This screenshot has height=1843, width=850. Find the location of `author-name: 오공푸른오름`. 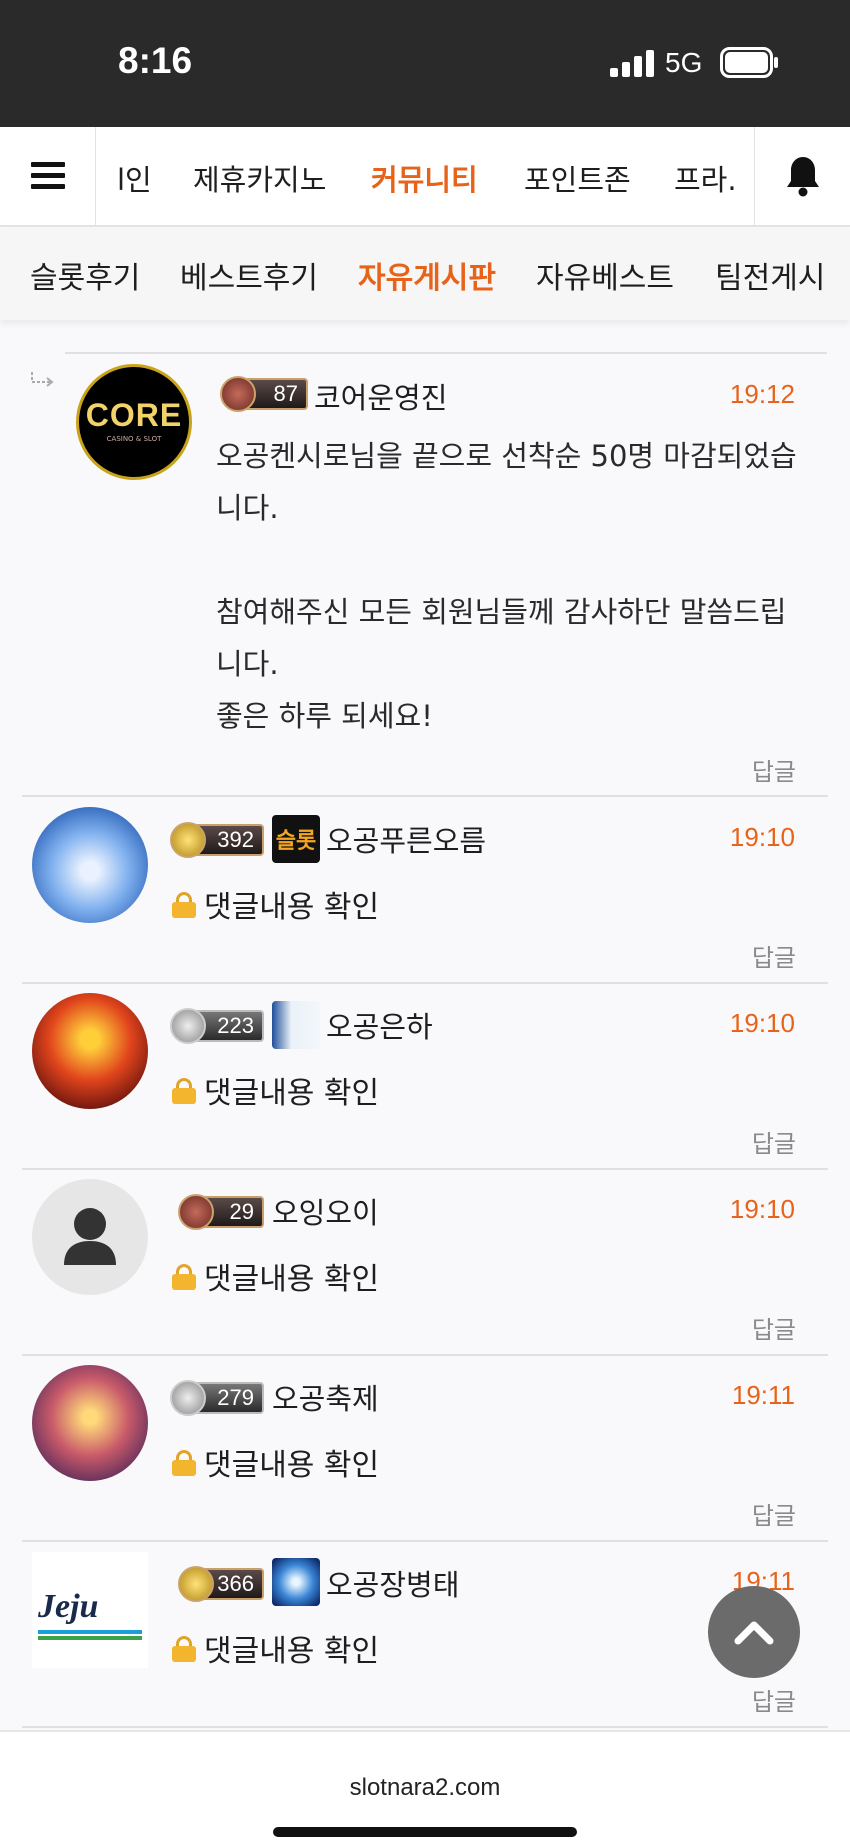

author-name: 오공푸른오름 is located at coordinates (406, 839).